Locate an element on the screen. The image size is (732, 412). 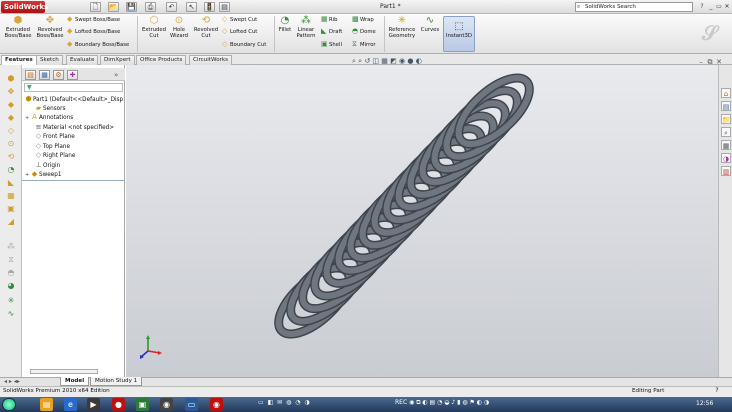
tree-item-right-plane: ◇ Right Plane is located at coordinates (52, 155).